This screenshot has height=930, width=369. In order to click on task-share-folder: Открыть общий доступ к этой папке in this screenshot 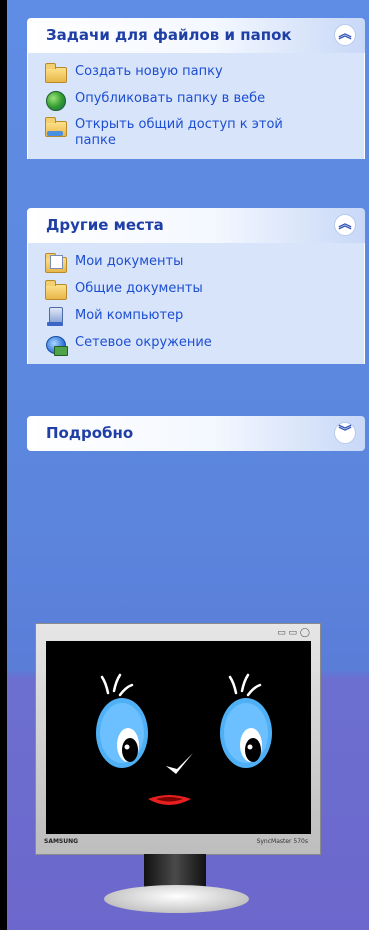, I will do `click(199, 133)`.